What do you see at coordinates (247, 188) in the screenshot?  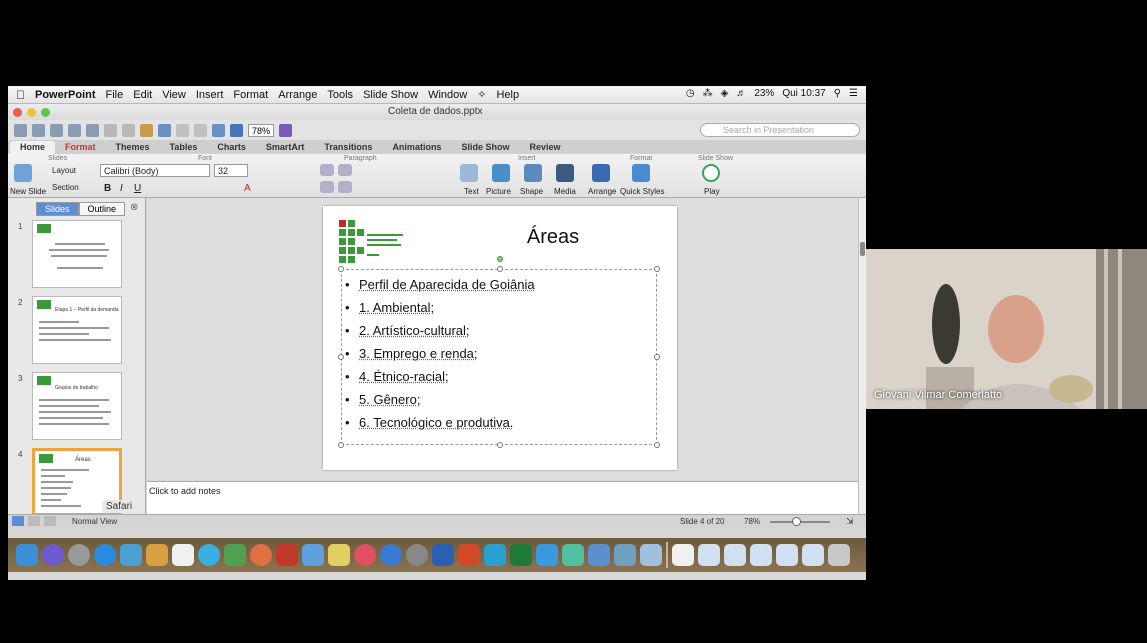 I see `font-color-icon: A` at bounding box center [247, 188].